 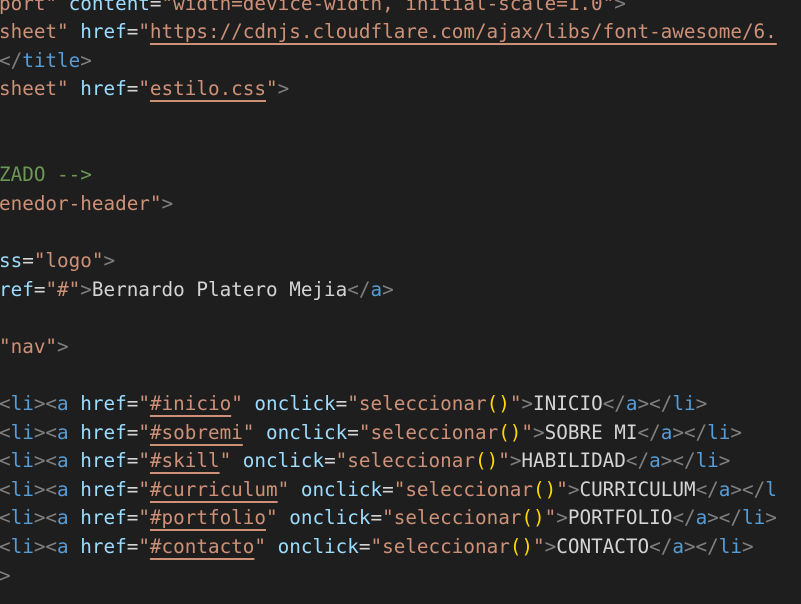 I want to click on code-token: PORTFOLIO, so click(x=620, y=518).